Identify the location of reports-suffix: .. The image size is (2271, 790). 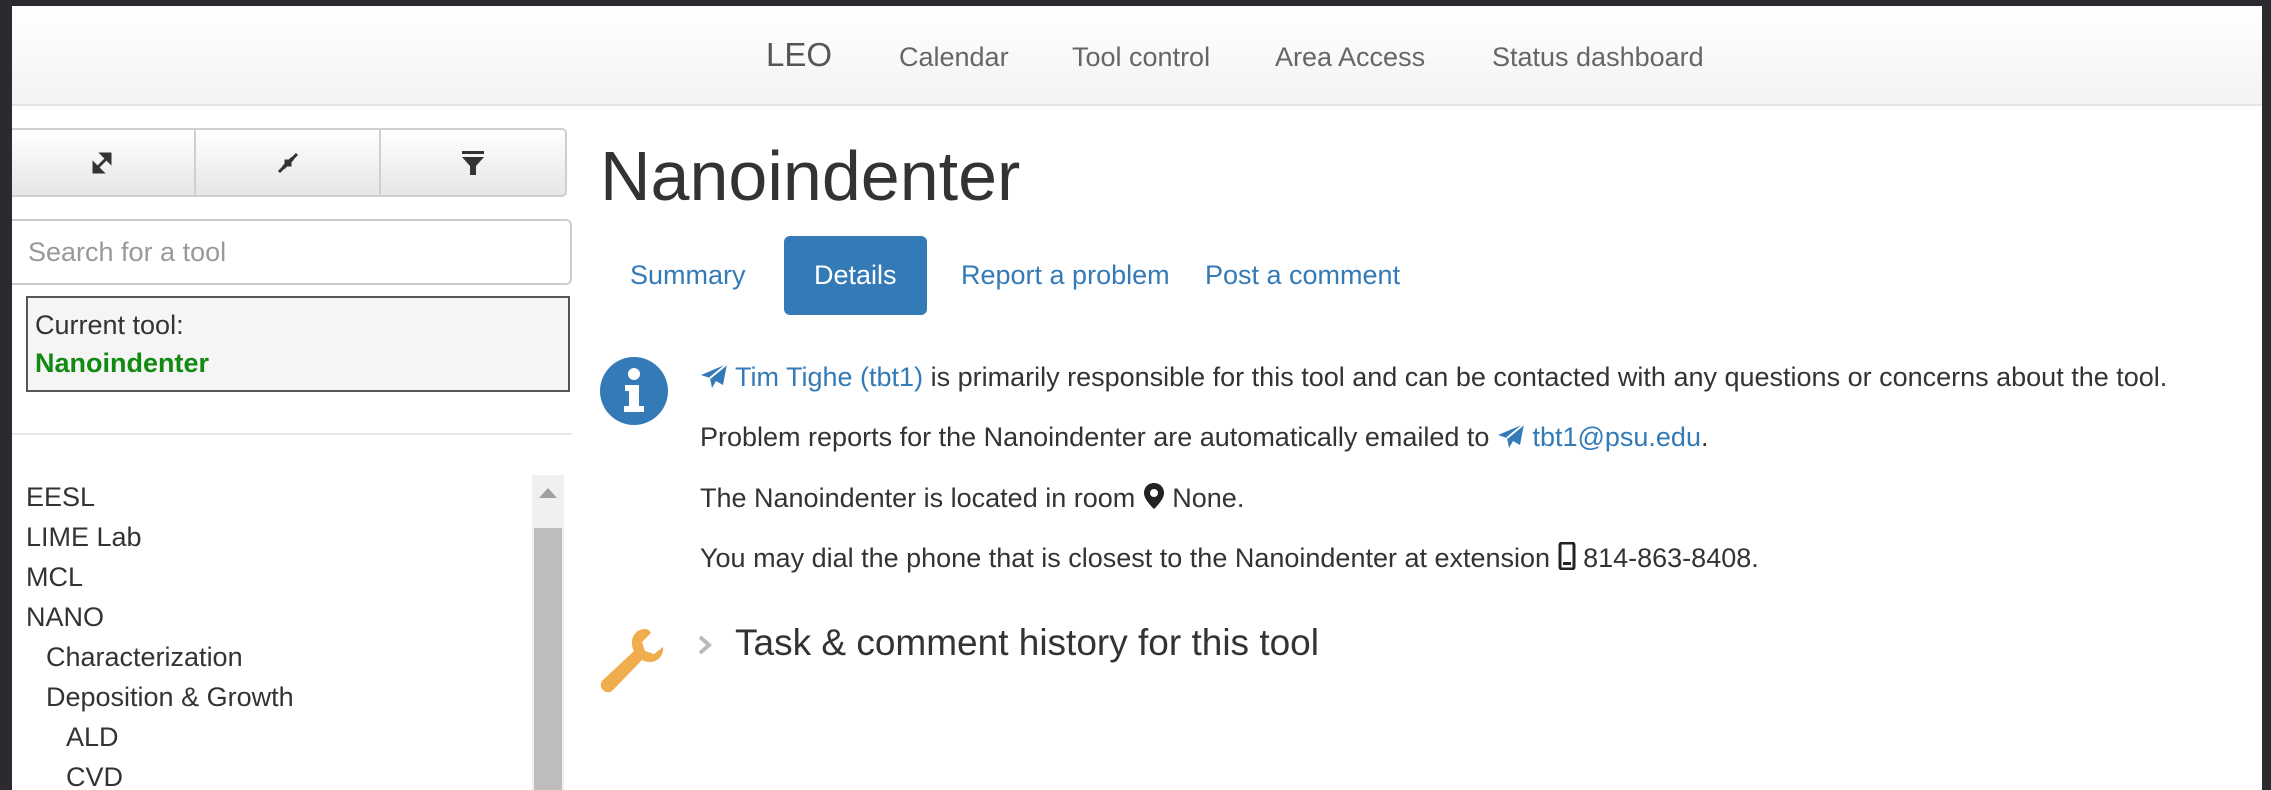
(1704, 437).